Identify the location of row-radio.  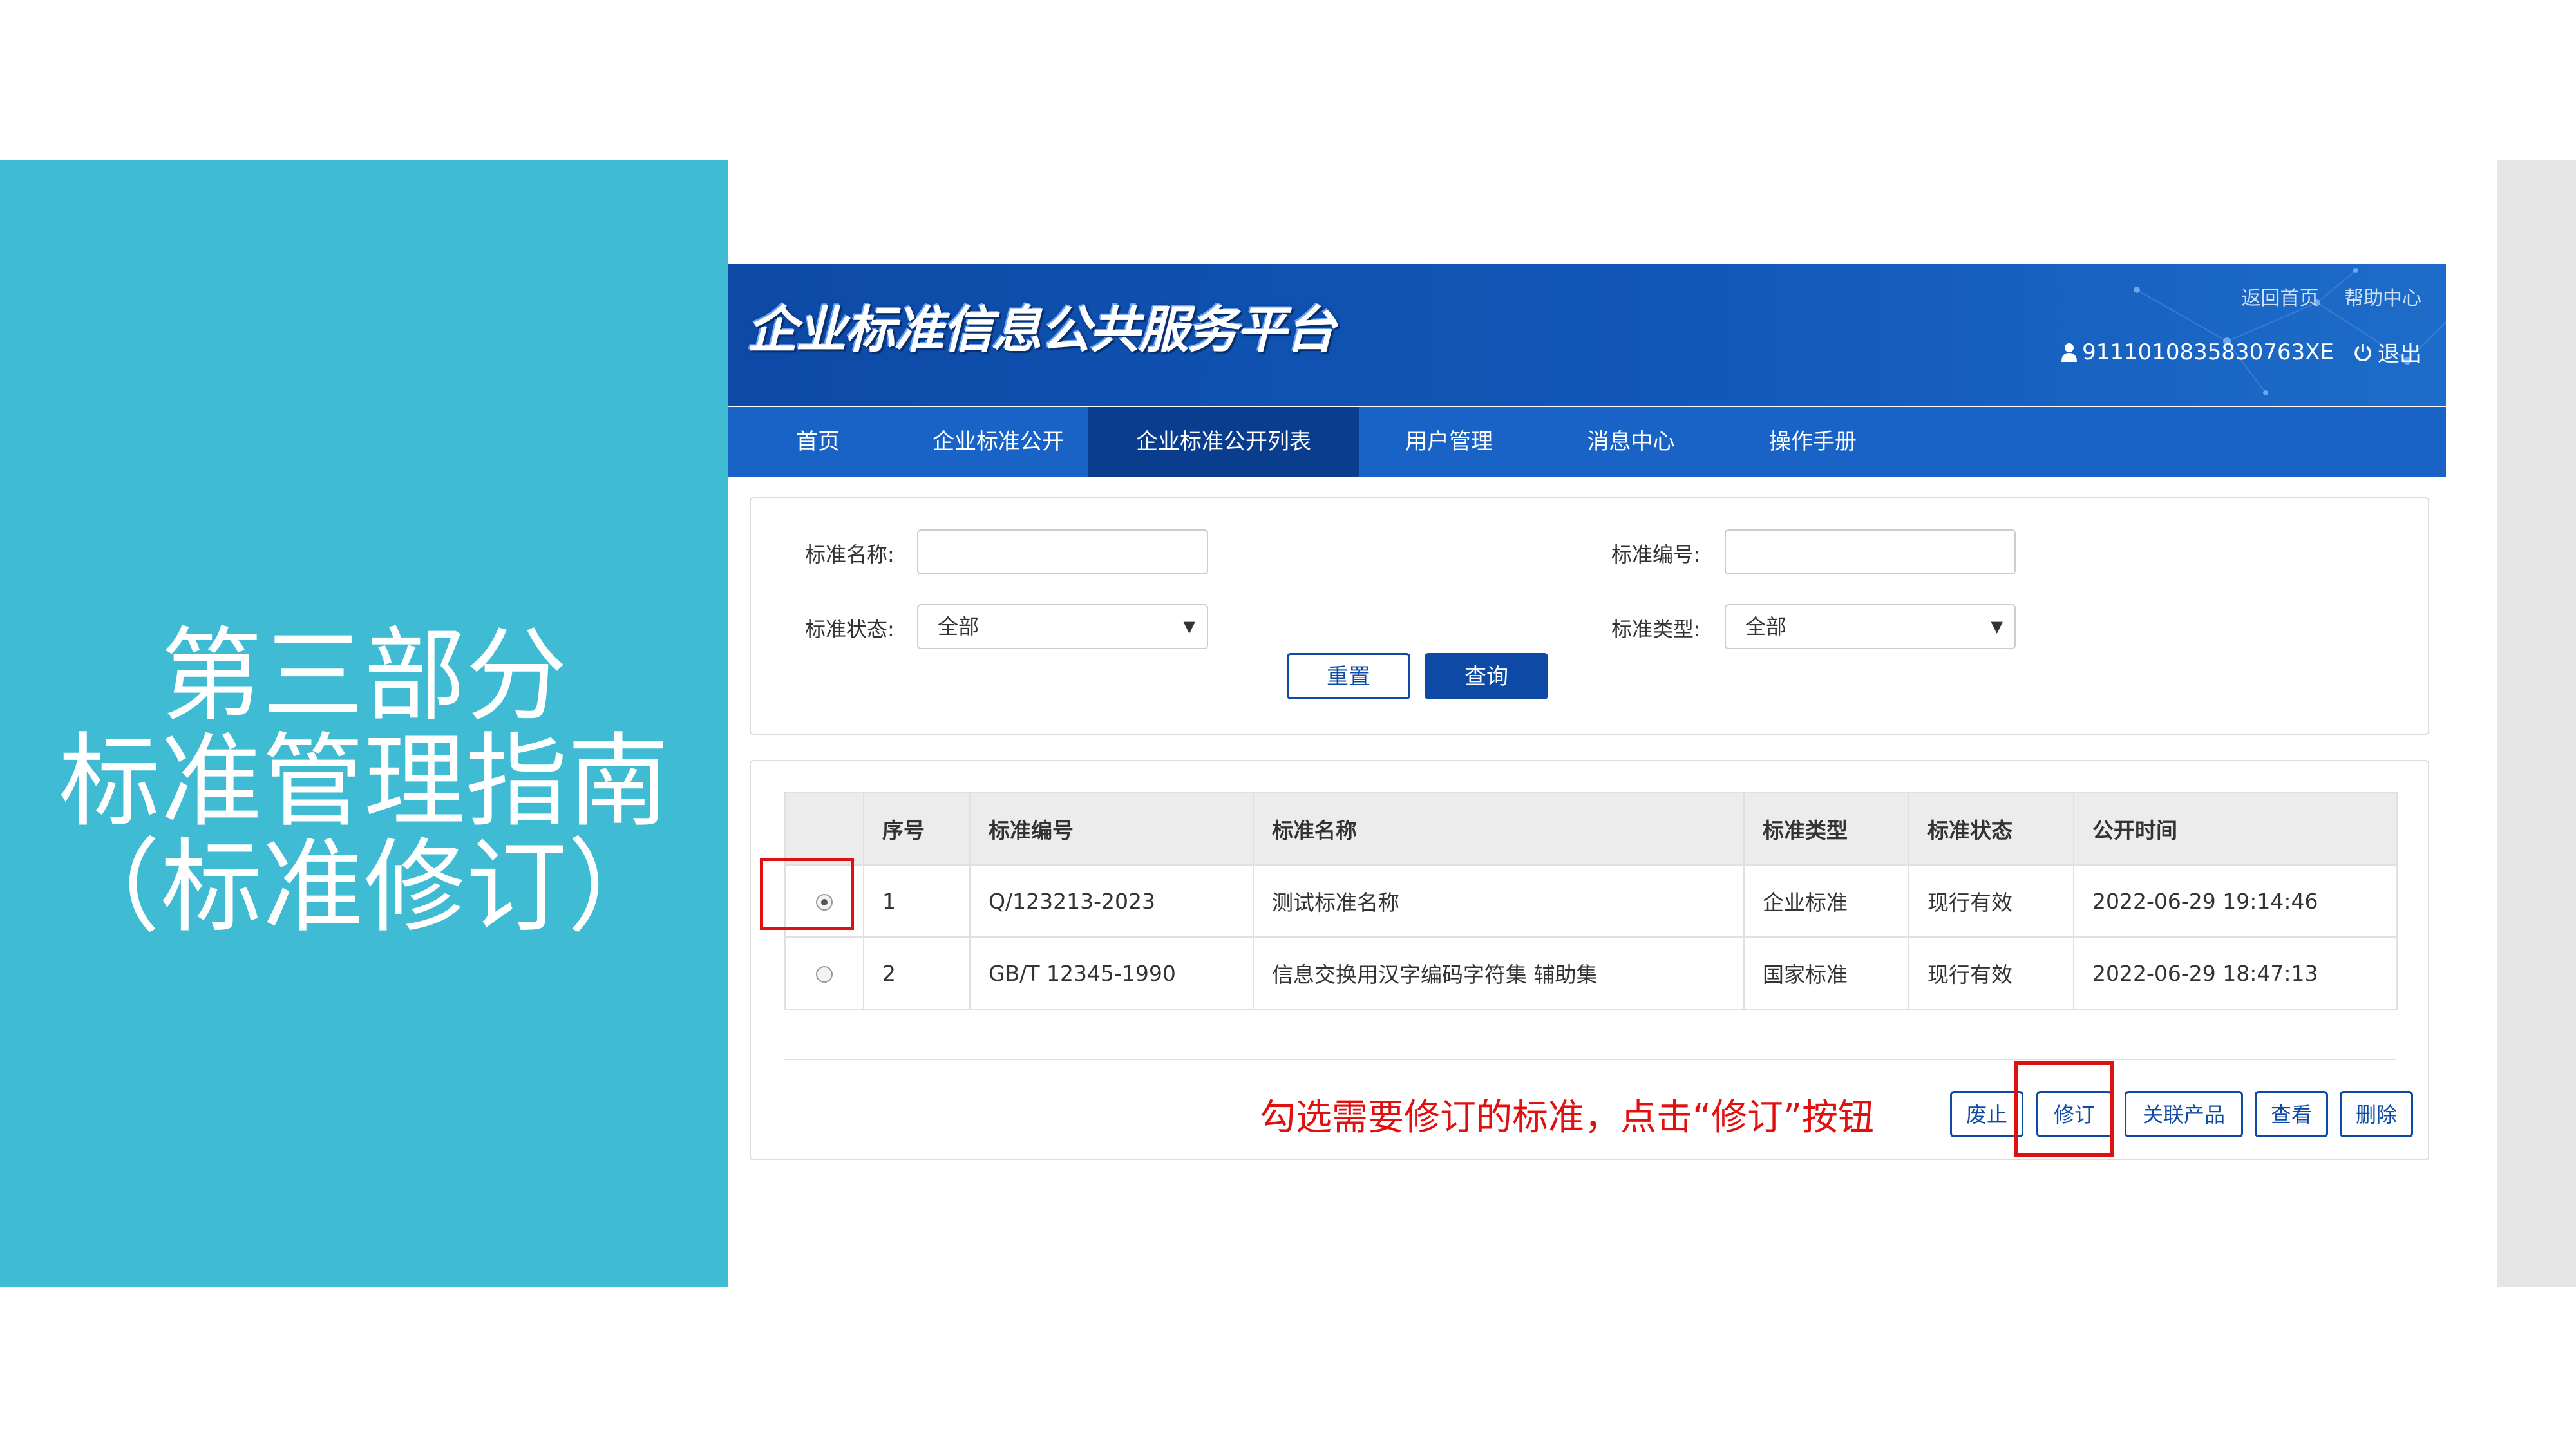
(824, 975).